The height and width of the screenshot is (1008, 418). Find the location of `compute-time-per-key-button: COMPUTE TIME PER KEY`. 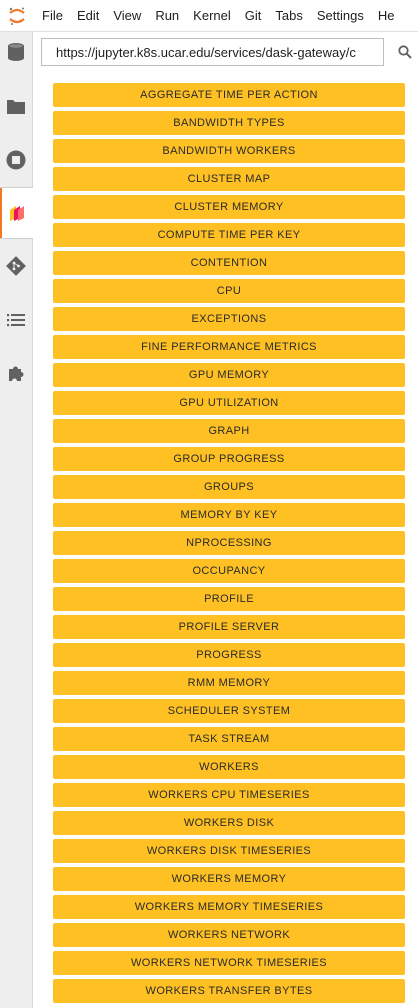

compute-time-per-key-button: COMPUTE TIME PER KEY is located at coordinates (229, 235).